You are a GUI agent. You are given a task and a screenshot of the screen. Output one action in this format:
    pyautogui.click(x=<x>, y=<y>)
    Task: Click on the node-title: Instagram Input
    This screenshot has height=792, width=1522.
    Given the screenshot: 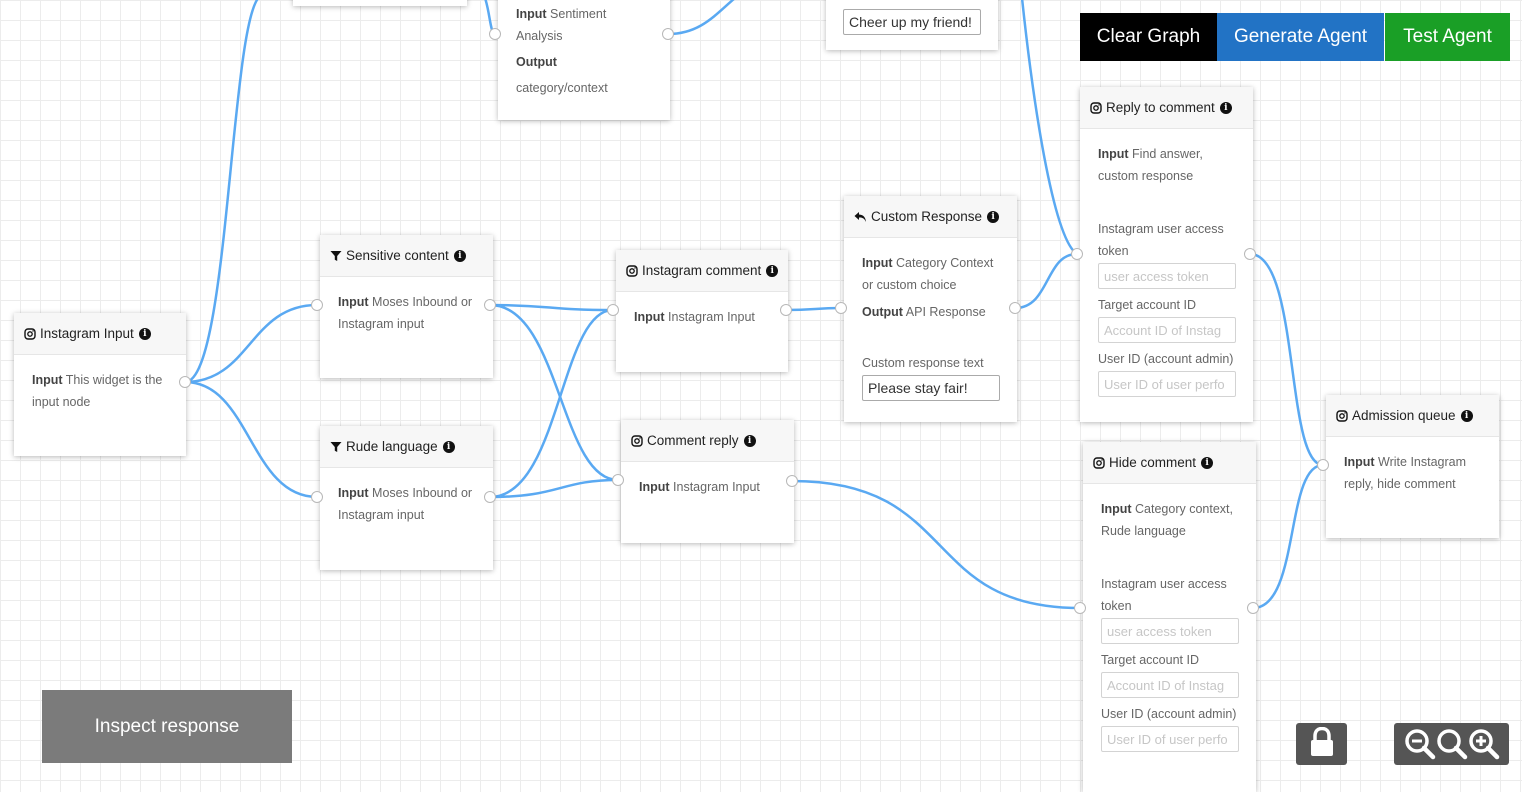 What is the action you would take?
    pyautogui.click(x=87, y=333)
    